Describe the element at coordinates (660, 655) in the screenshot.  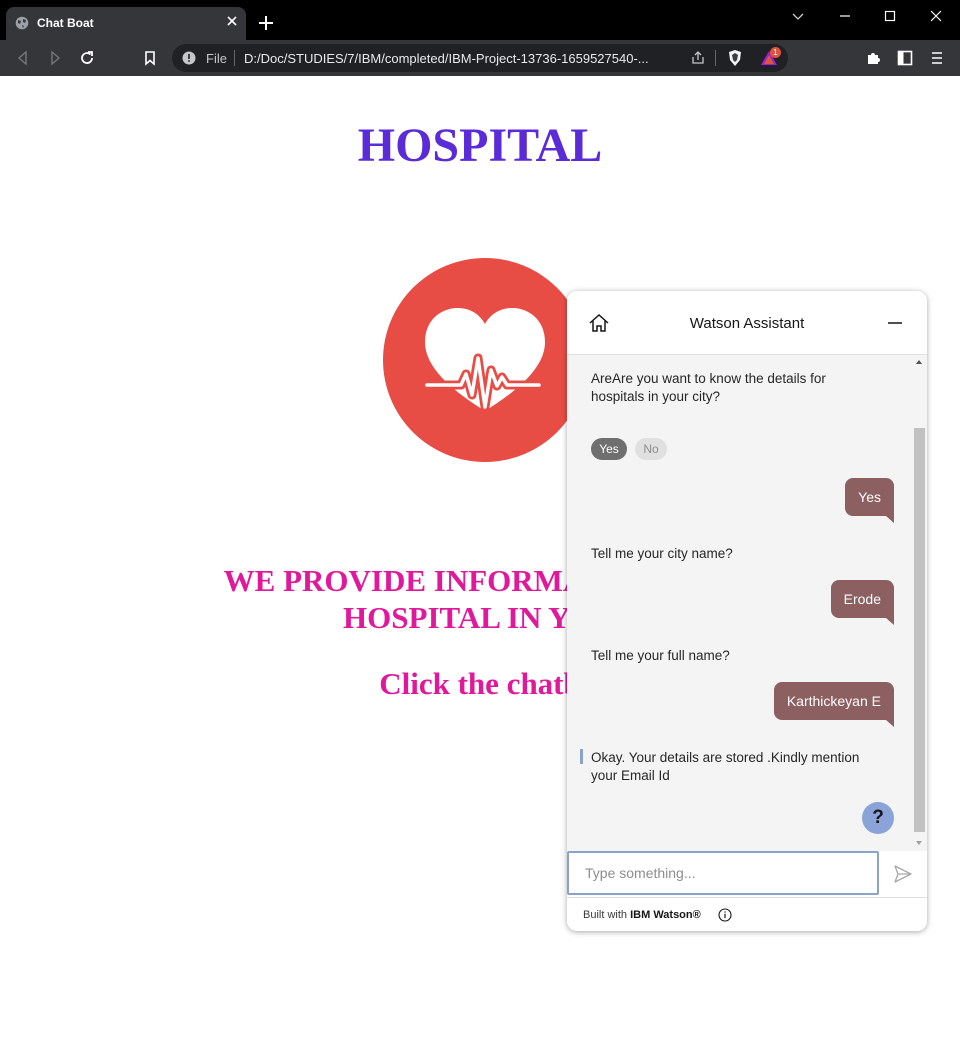
I see `bot-message: Tell me your full name?` at that location.